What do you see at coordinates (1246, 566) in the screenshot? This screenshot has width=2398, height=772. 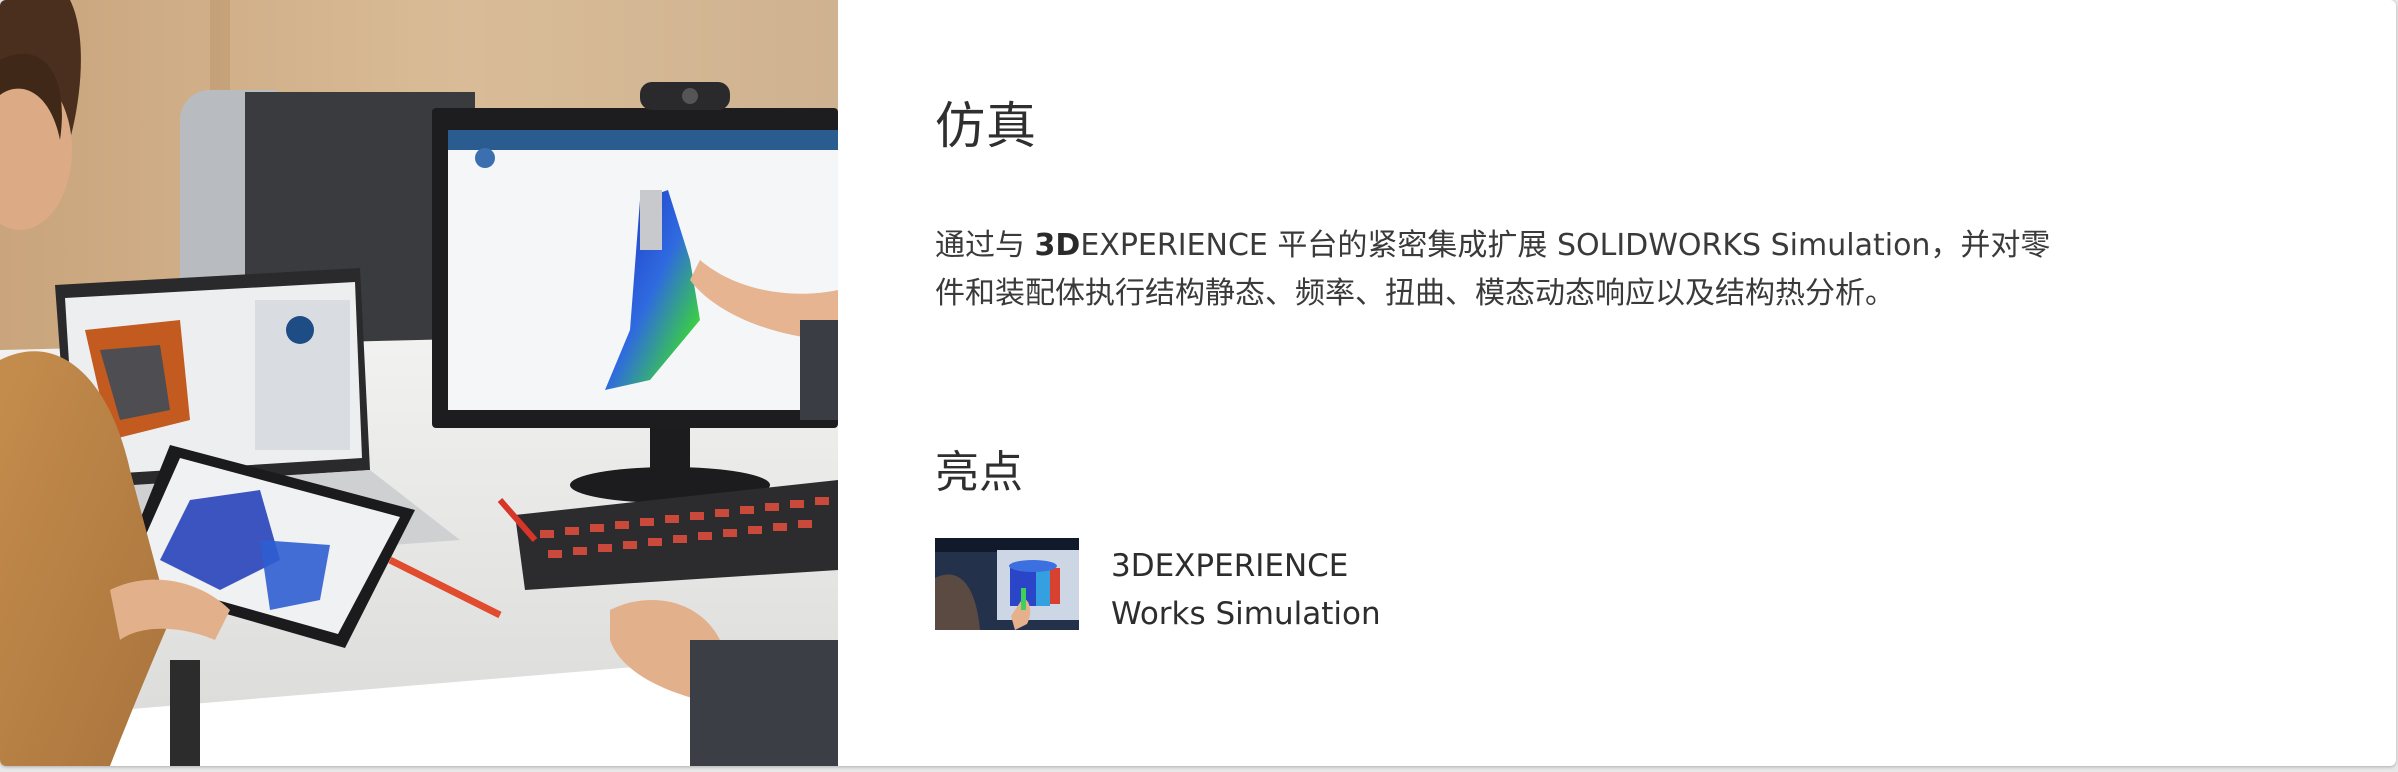 I see `highlight-line1: 3DEXPERIENCE` at bounding box center [1246, 566].